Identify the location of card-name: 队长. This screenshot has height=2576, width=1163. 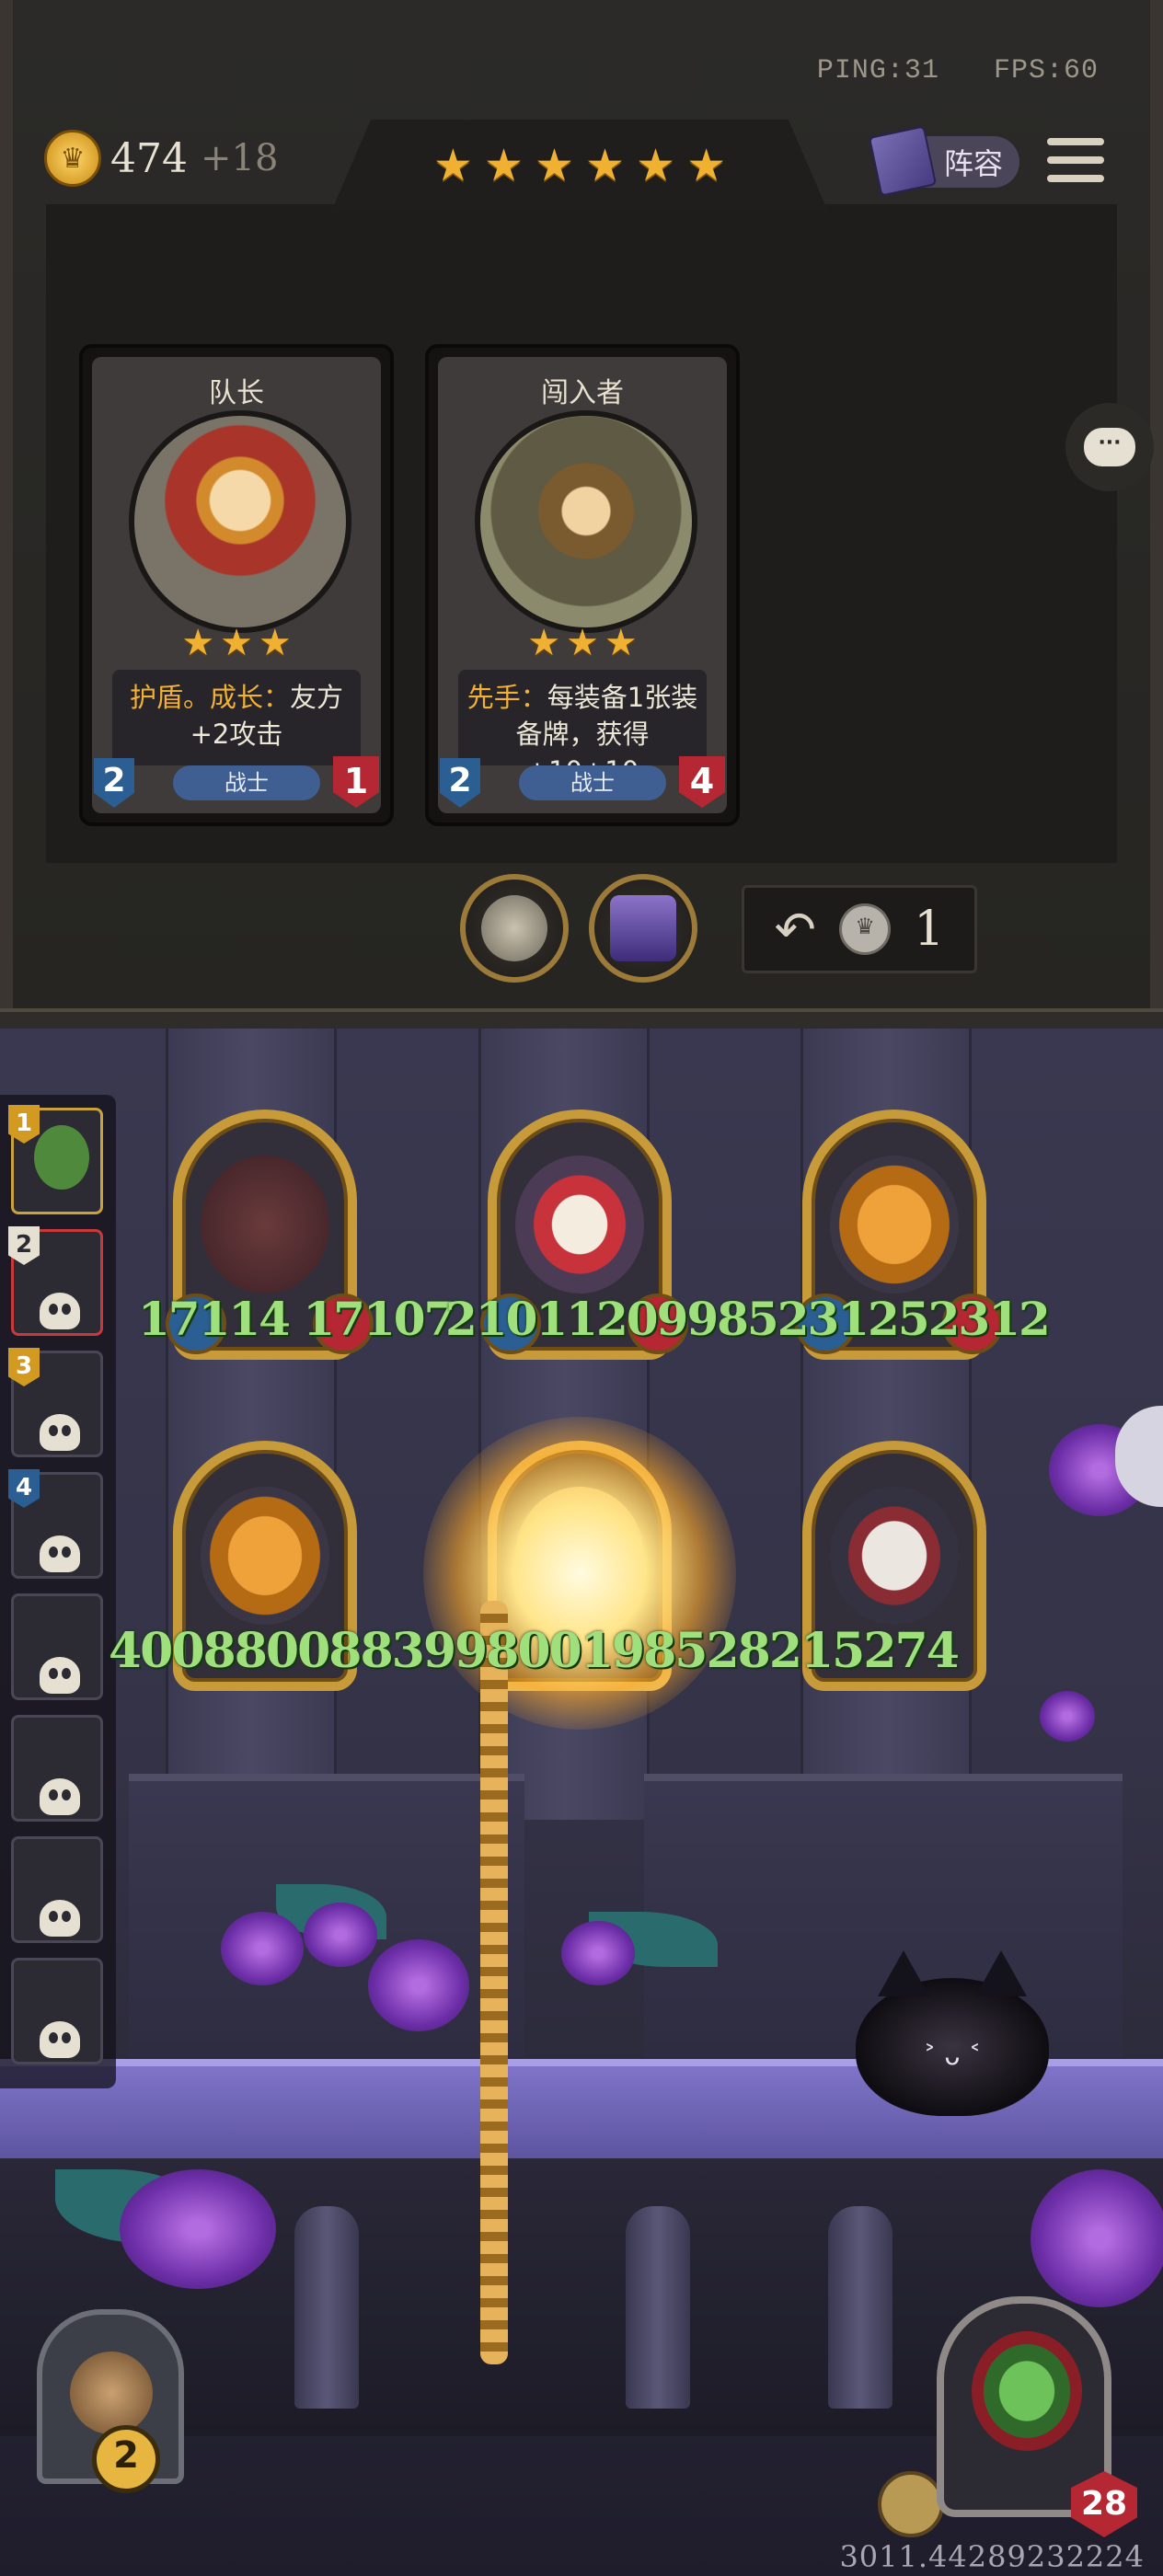
(237, 393).